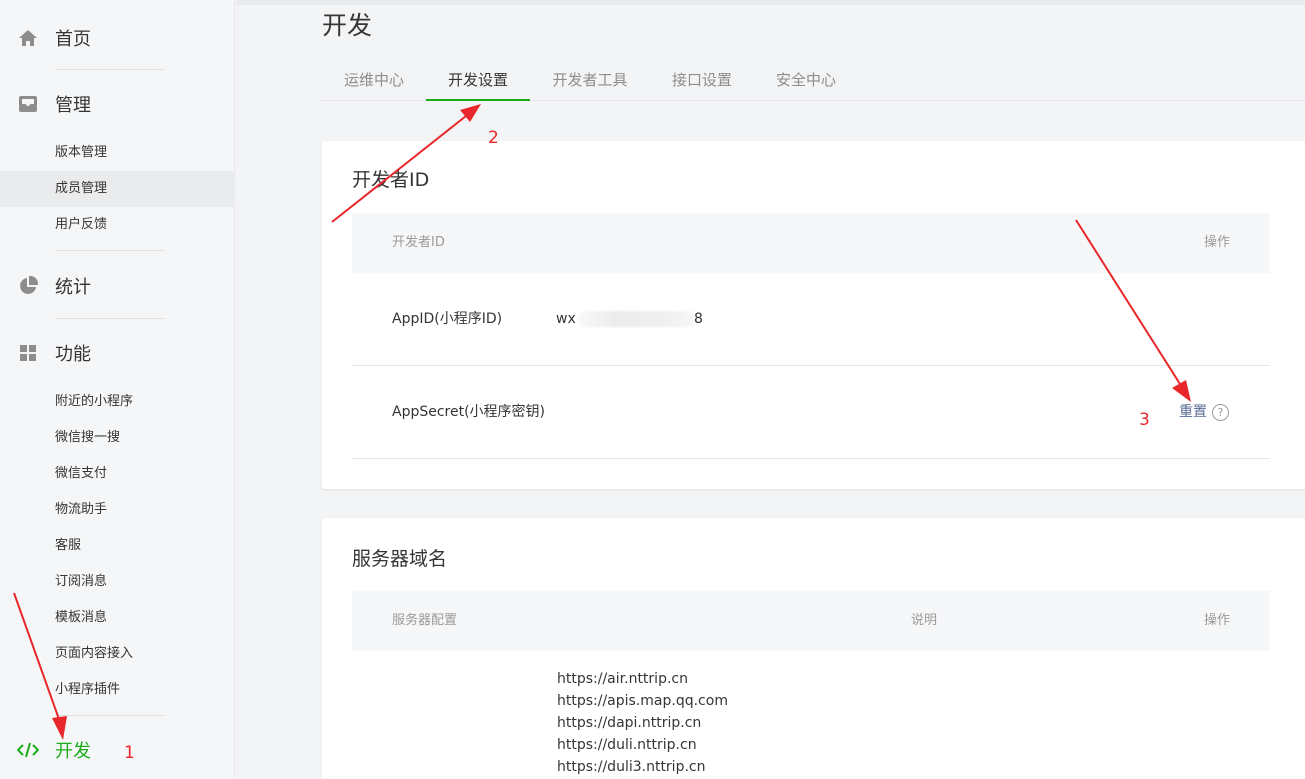 This screenshot has height=779, width=1305. Describe the element at coordinates (469, 412) in the screenshot. I see `appsecret-label: AppSecret(小程序密钥)` at that location.